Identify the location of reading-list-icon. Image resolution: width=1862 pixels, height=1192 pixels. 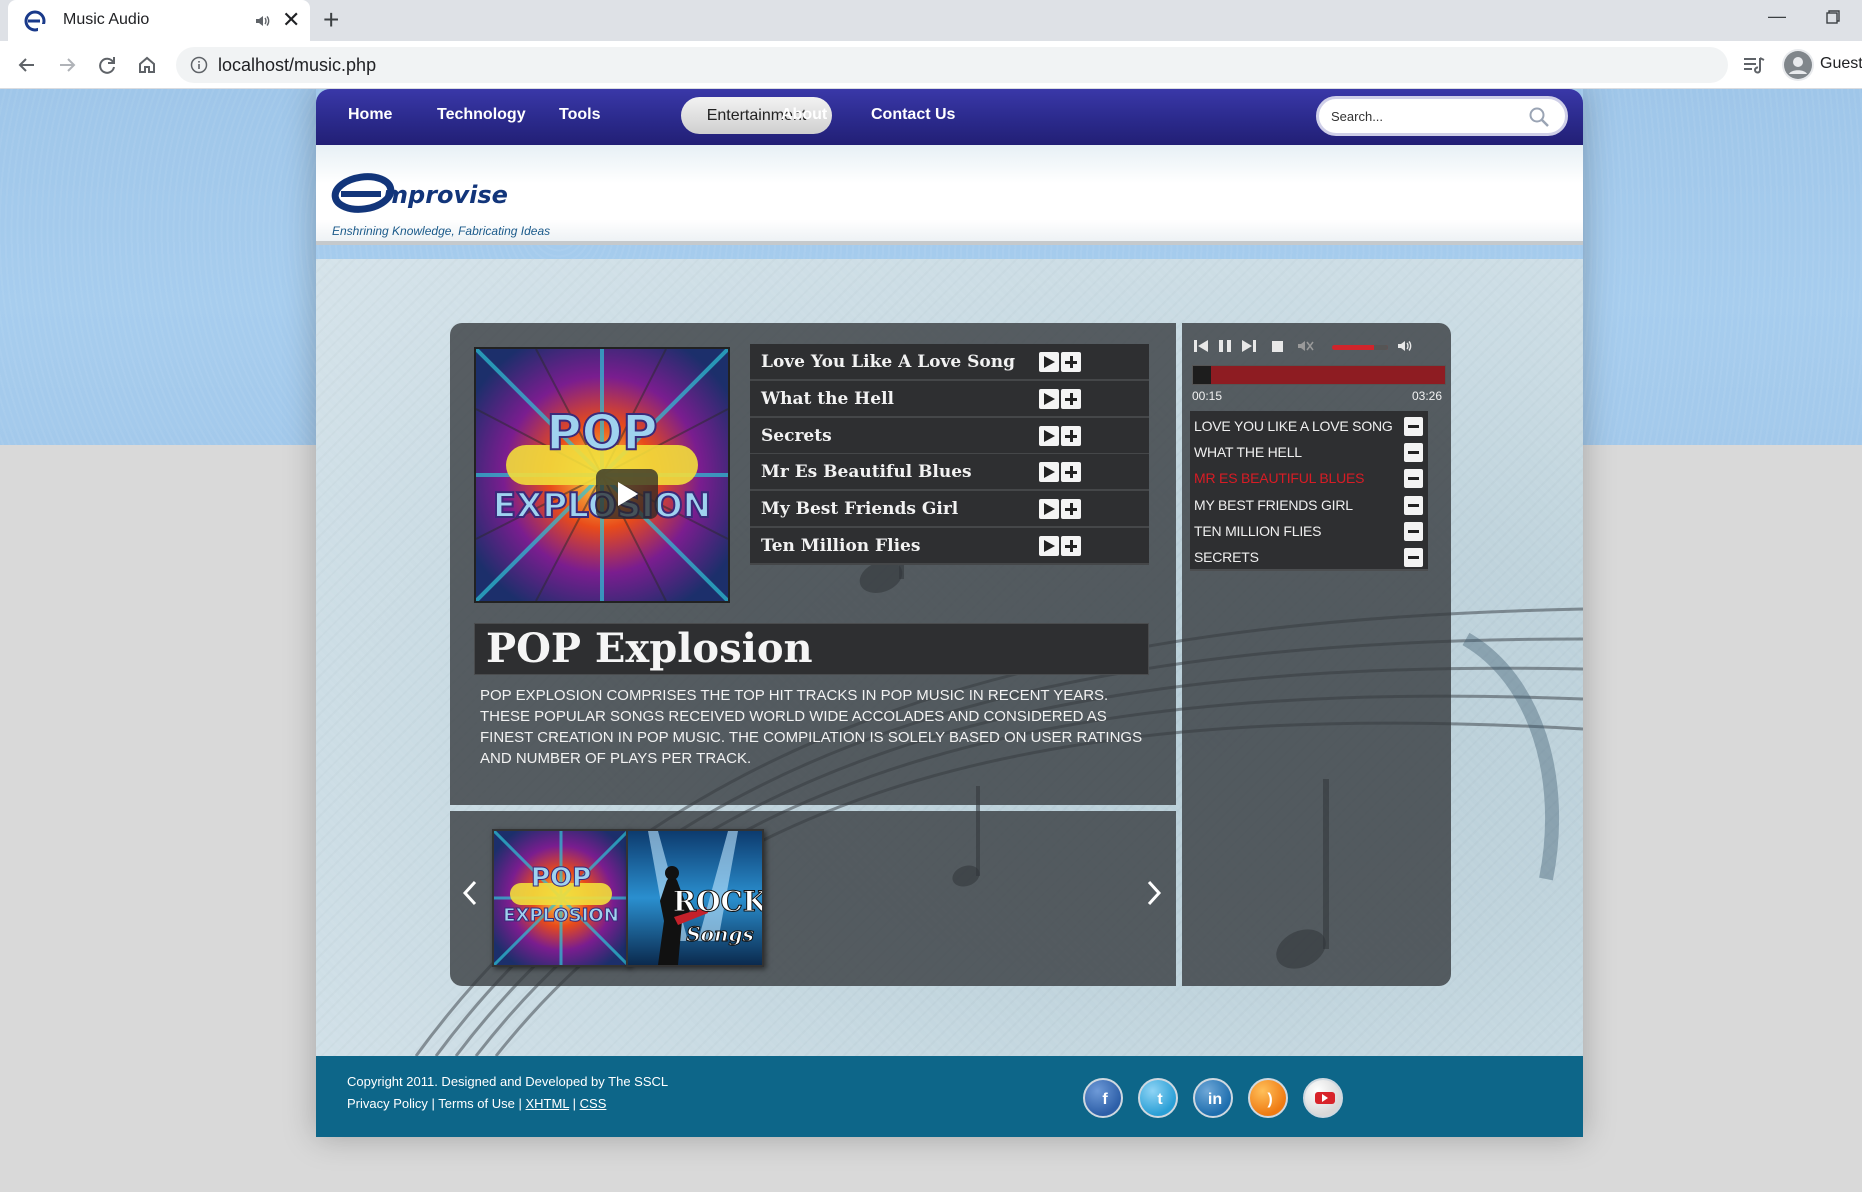
(1754, 65).